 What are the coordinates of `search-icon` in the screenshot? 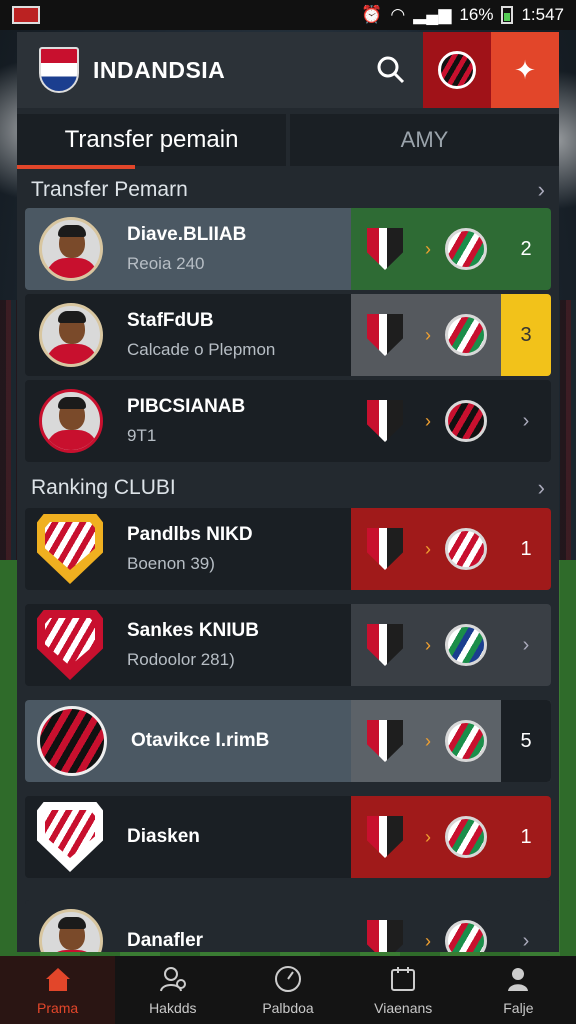 It's located at (391, 70).